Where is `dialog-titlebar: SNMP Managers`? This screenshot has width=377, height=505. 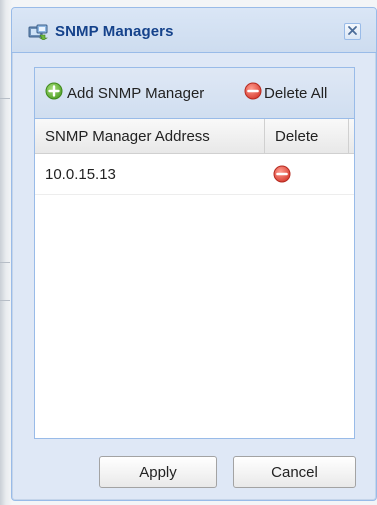
dialog-titlebar: SNMP Managers is located at coordinates (194, 30).